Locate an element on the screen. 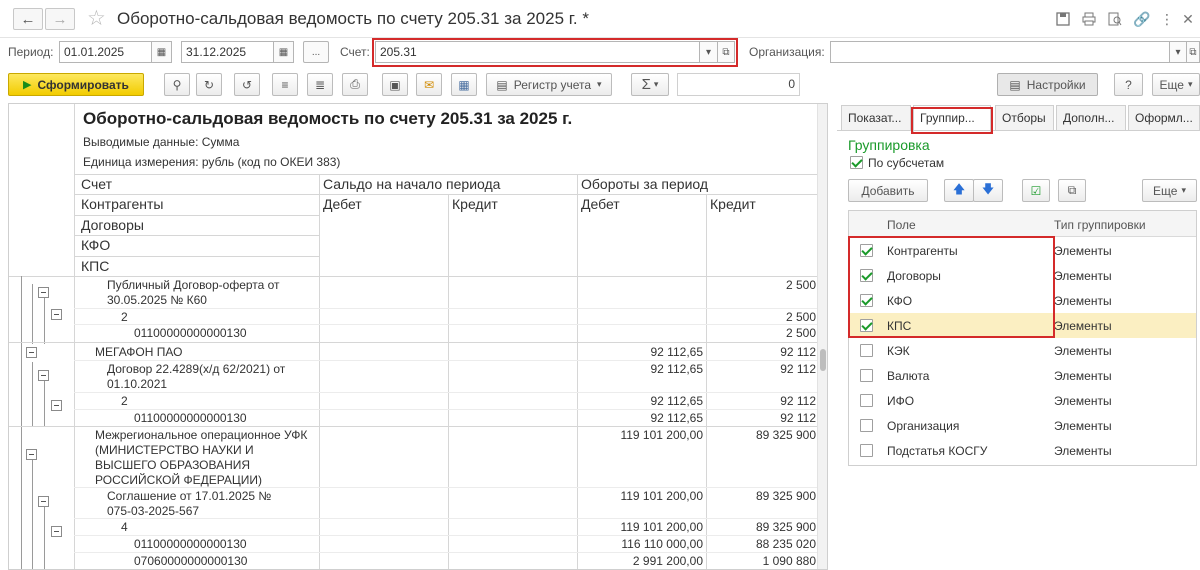 The width and height of the screenshot is (1200, 570). row-debit: 92 112,65 is located at coordinates (677, 401).